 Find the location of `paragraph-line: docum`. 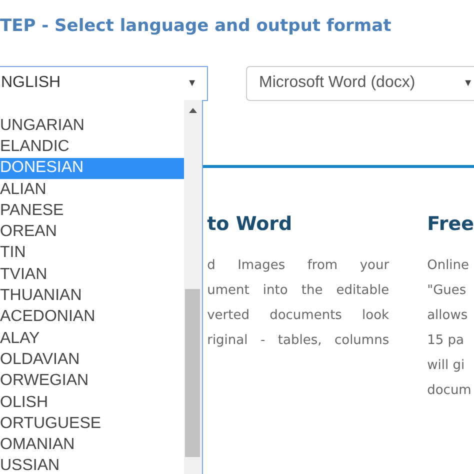

paragraph-line: docum is located at coordinates (449, 391).